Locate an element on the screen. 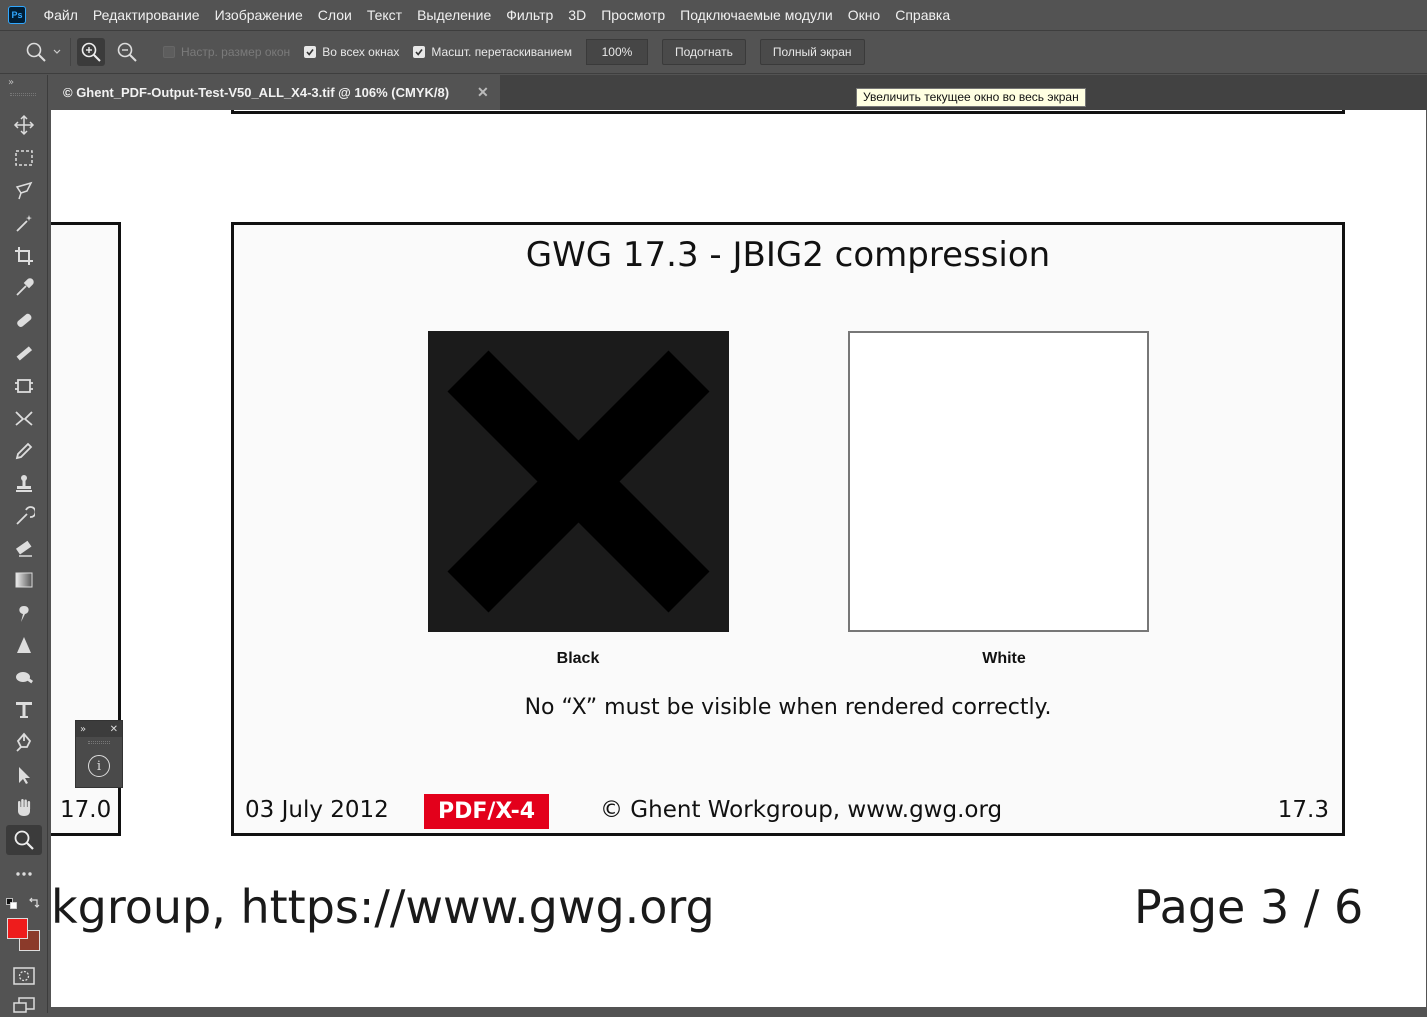 This screenshot has width=1427, height=1017. pen-tool-icon is located at coordinates (24, 742).